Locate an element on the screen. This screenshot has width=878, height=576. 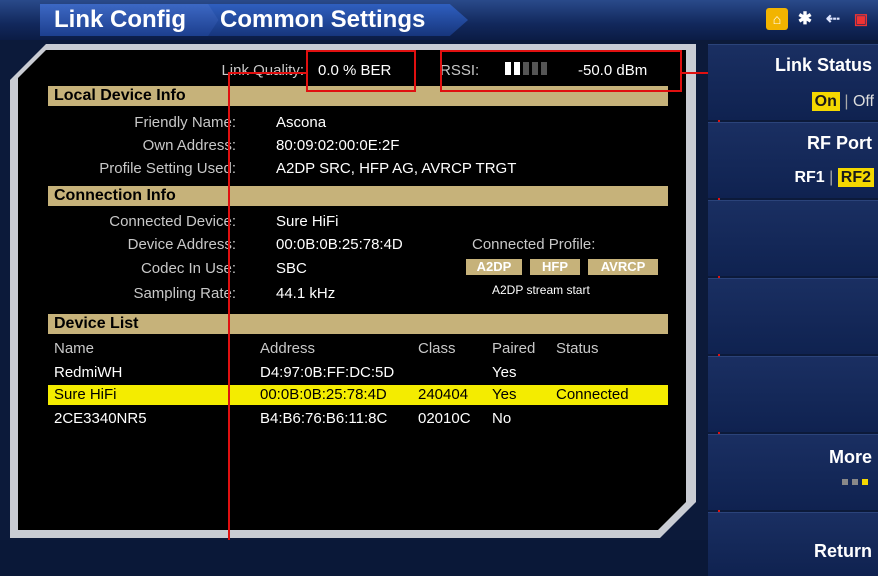
profile-badge-hfp: HFP is located at coordinates (555, 267).